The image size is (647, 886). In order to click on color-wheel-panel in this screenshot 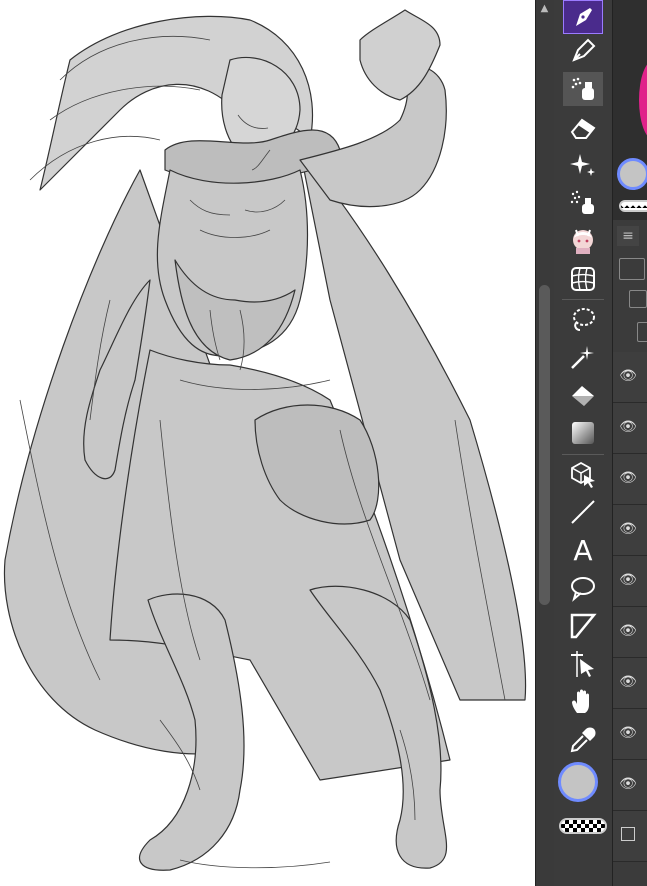, I will do `click(630, 110)`.